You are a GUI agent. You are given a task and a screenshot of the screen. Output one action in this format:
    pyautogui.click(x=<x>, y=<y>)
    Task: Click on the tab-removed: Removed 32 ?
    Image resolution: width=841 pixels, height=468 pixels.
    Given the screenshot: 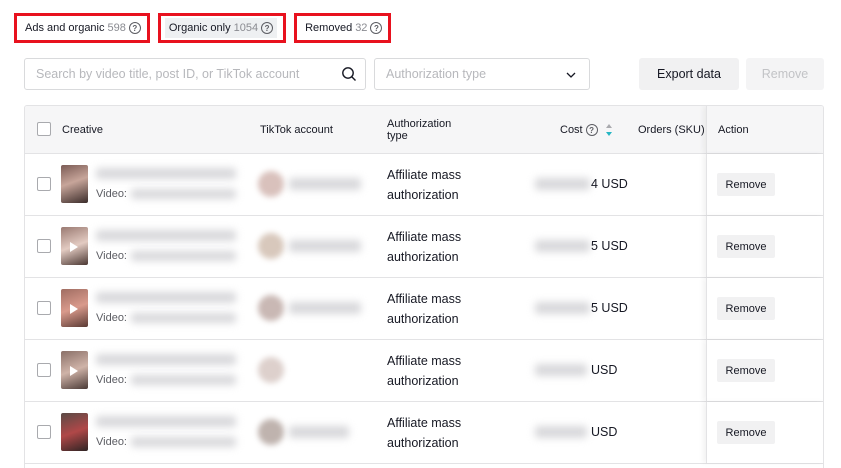 What is the action you would take?
    pyautogui.click(x=343, y=28)
    